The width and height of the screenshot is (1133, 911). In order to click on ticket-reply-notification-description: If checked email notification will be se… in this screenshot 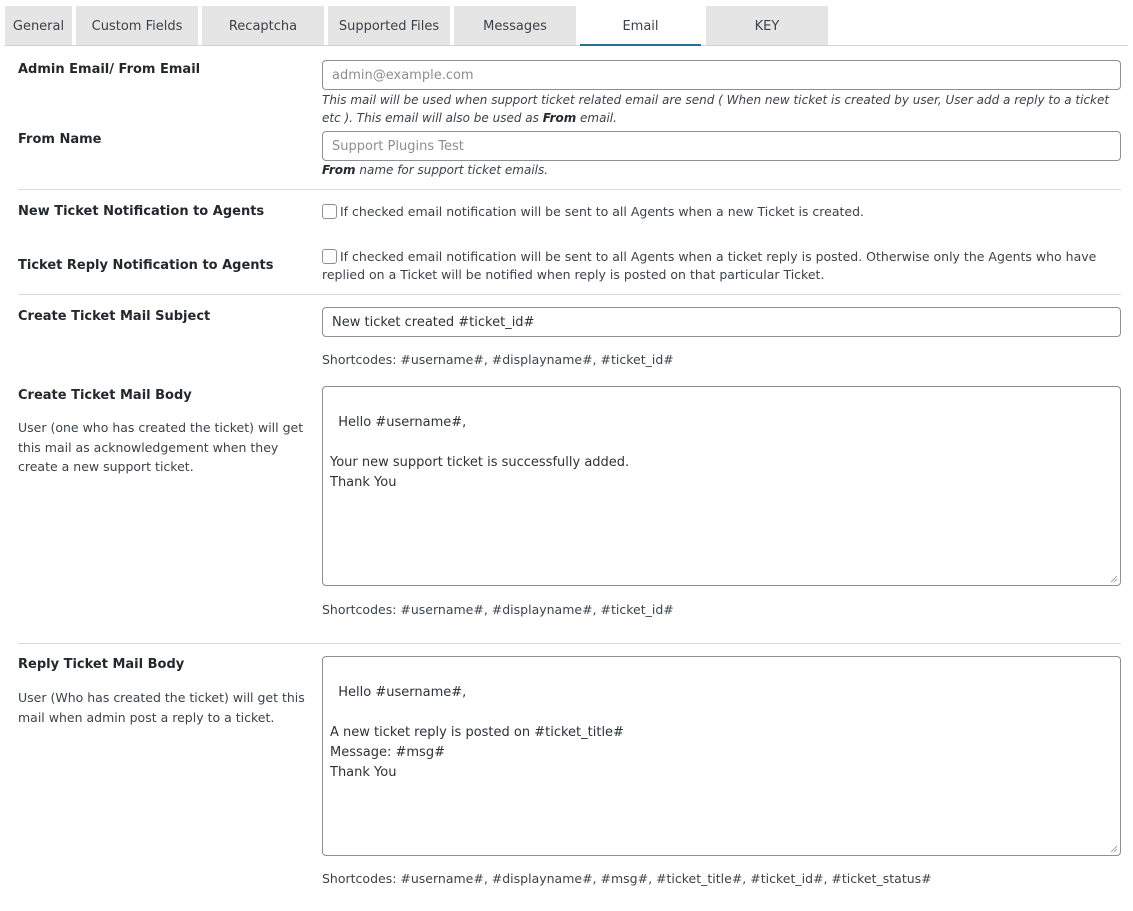, I will do `click(709, 265)`.